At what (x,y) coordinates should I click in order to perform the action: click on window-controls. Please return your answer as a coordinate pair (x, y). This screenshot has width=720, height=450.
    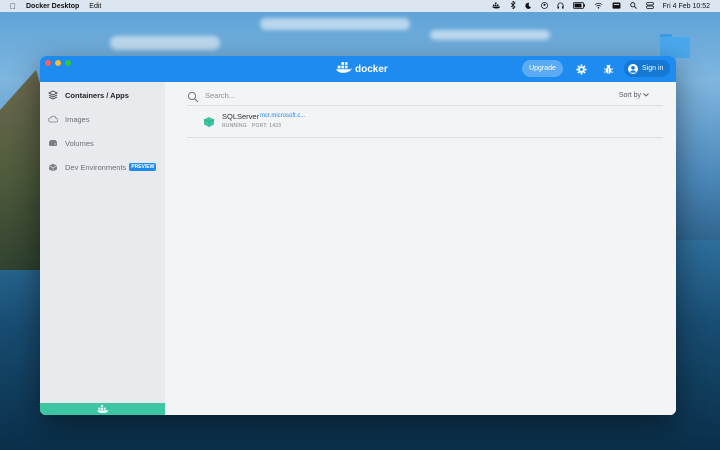
    Looking at the image, I should click on (58, 63).